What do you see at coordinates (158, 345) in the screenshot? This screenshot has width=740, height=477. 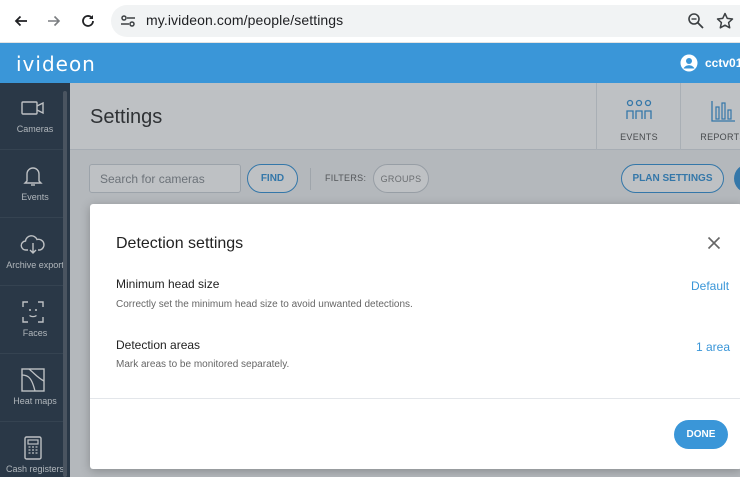 I see `detection-areas-title: Detection areas` at bounding box center [158, 345].